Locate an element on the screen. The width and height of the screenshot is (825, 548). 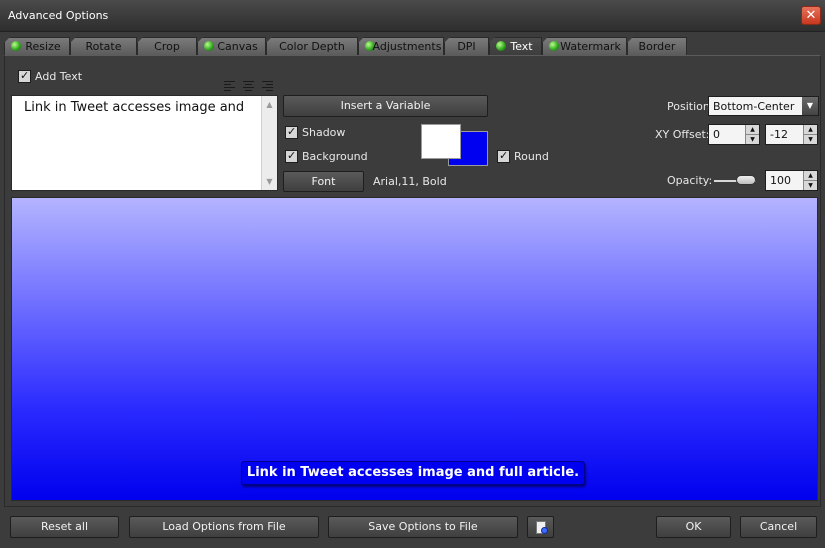
round-checkbox: ✓ is located at coordinates (503, 156).